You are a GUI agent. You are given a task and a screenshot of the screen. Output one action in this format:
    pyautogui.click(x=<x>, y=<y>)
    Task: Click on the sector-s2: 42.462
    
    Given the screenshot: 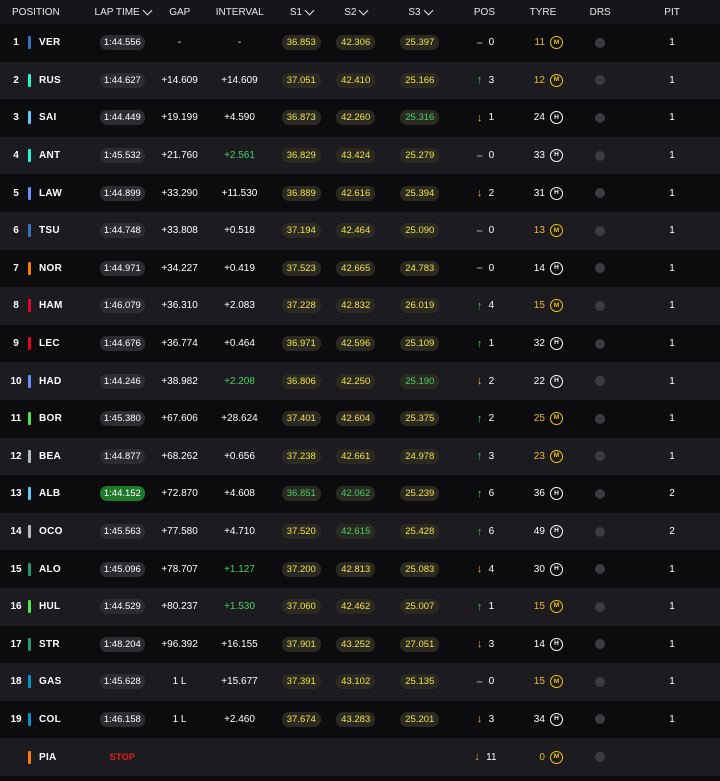 What is the action you would take?
    pyautogui.click(x=356, y=607)
    